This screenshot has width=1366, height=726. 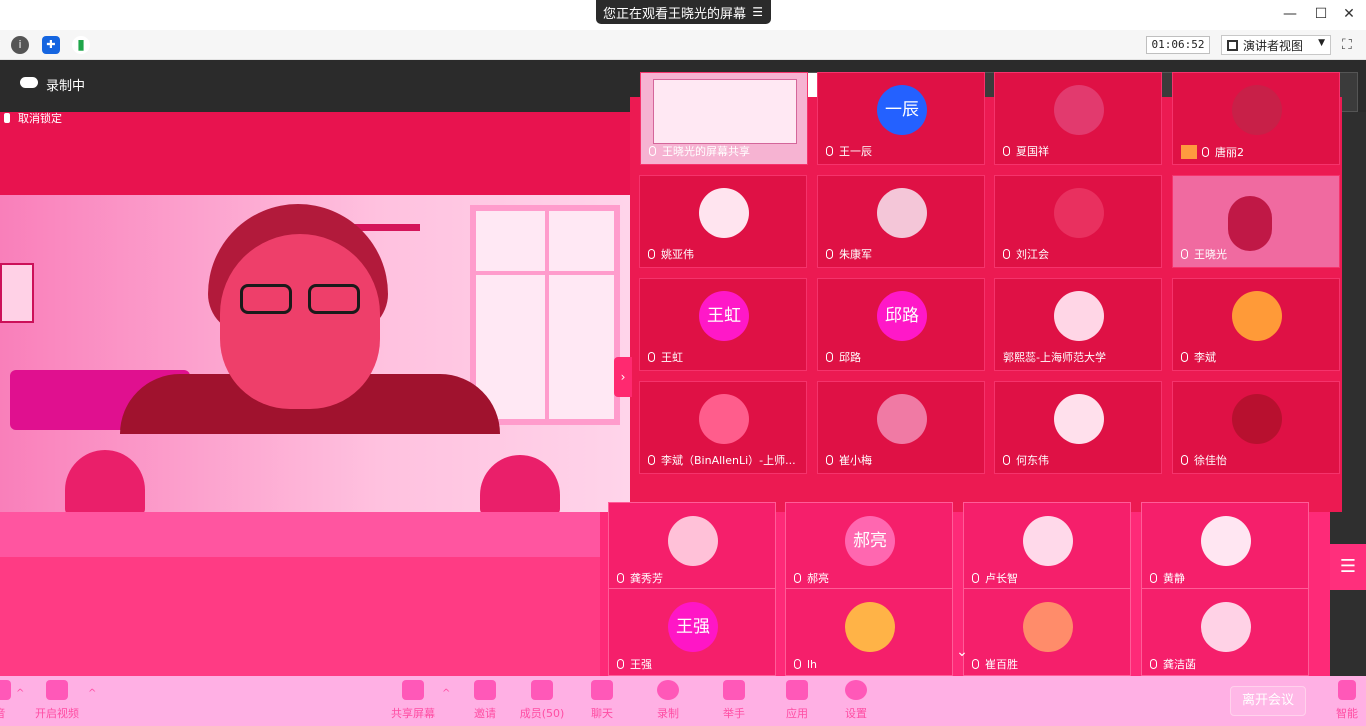 What do you see at coordinates (1349, 14) in the screenshot?
I see `close-icon: ✕` at bounding box center [1349, 14].